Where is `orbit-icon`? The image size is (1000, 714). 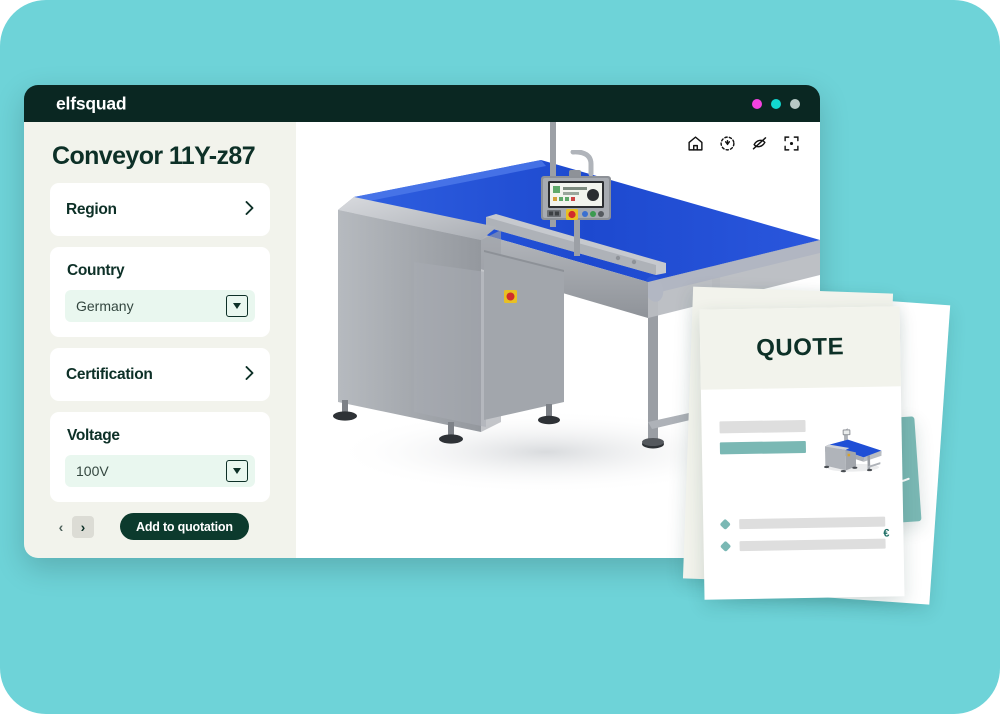
orbit-icon is located at coordinates (727, 143).